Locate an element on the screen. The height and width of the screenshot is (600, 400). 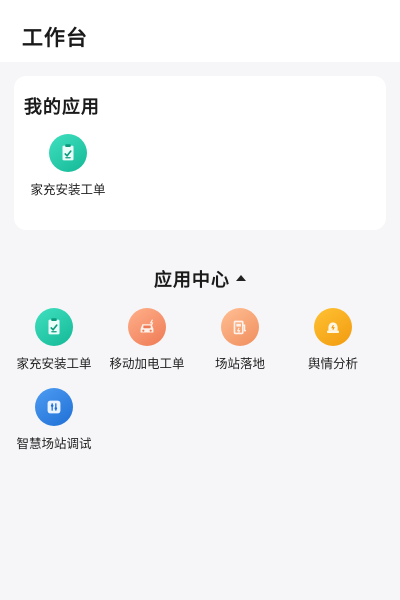
sliders-icon is located at coordinates (54, 407).